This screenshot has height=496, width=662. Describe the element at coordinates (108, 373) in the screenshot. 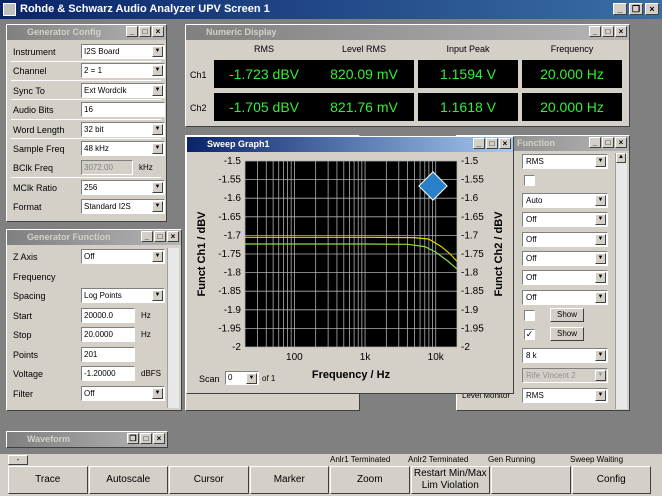

I see `gf-field: -1.20000` at that location.